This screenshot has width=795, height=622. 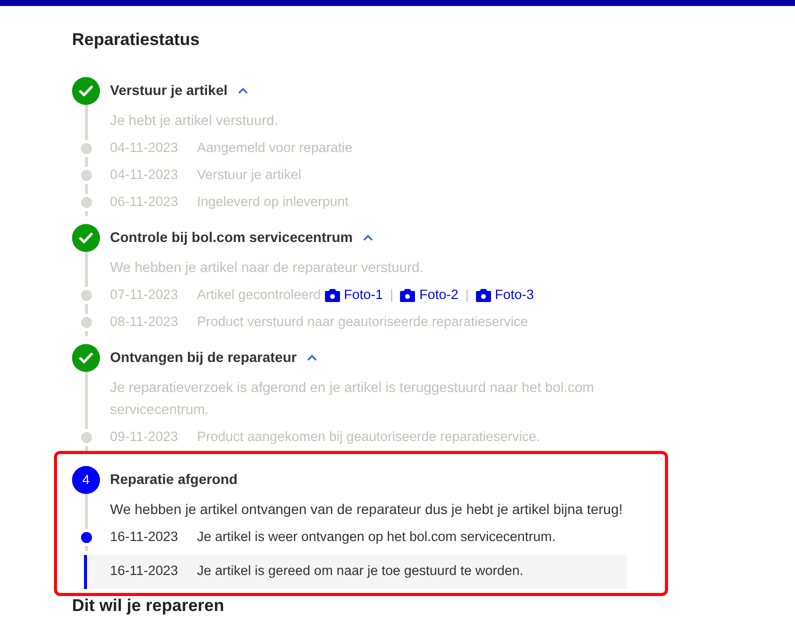 What do you see at coordinates (169, 90) in the screenshot?
I see `step-title: Verstuur je artikel` at bounding box center [169, 90].